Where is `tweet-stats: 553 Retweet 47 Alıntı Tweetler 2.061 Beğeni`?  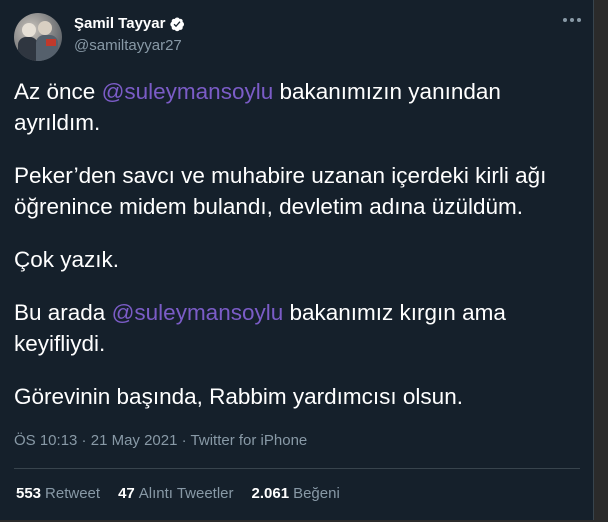 tweet-stats: 553 Retweet 47 Alıntı Tweetler 2.061 Beğeni is located at coordinates (178, 493).